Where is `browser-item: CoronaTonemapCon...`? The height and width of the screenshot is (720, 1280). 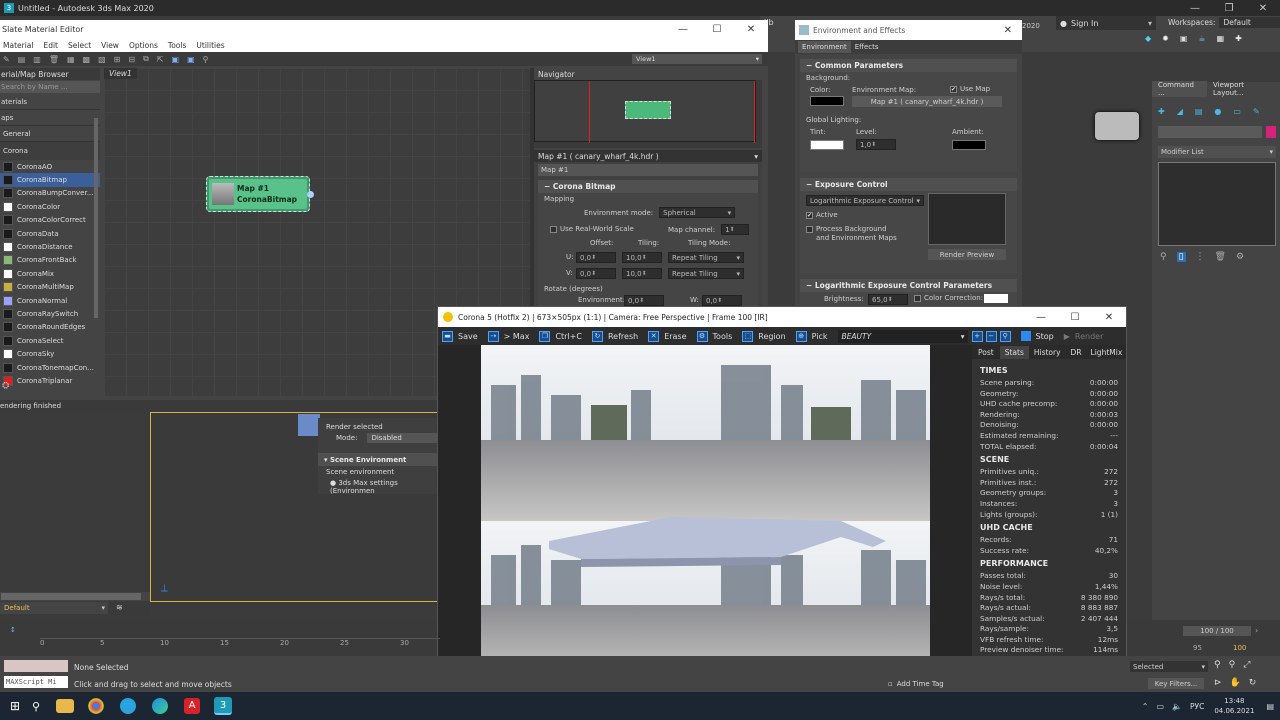 browser-item: CoronaTonemapCon... is located at coordinates (50, 367).